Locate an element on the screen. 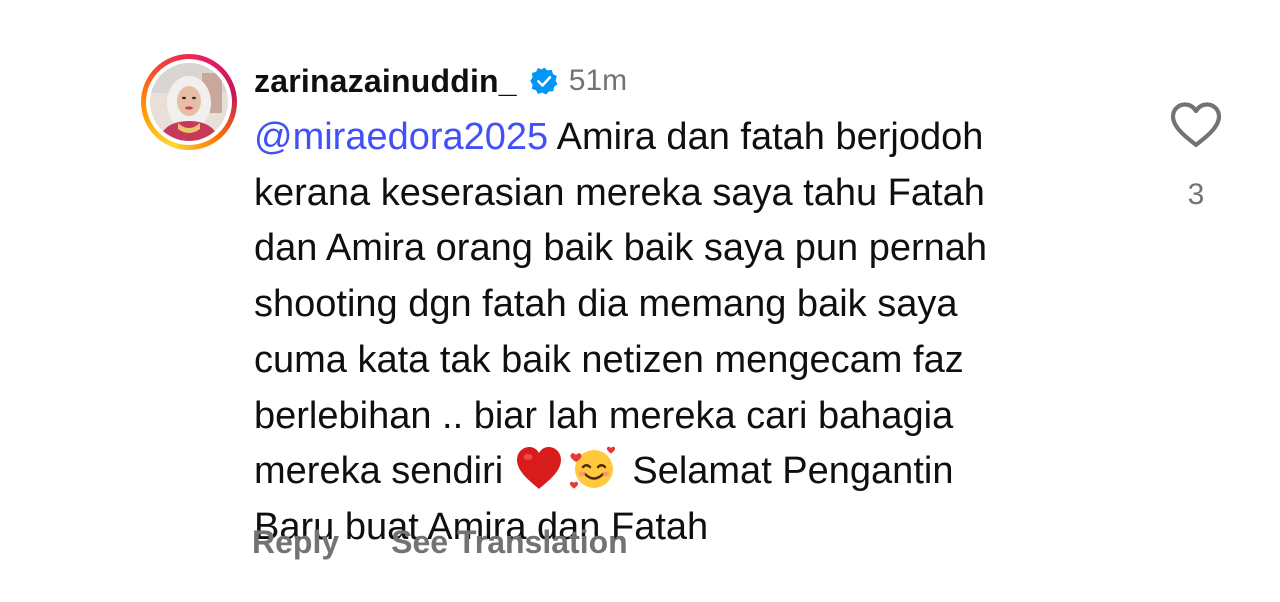 This screenshot has height=602, width=1280. smiling-face-with-hearts-emoji-icon is located at coordinates (593, 468).